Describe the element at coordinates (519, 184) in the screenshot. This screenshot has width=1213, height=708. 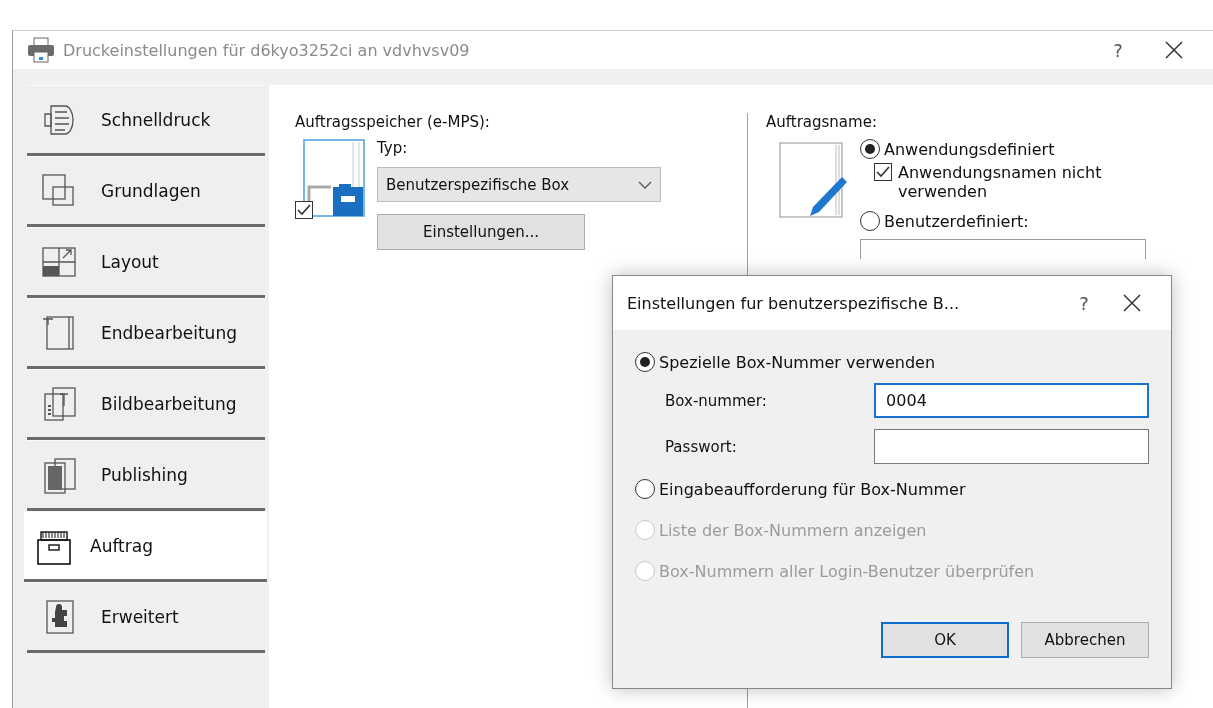
I see `type-dropdown: Benutzerspezifische Box` at that location.